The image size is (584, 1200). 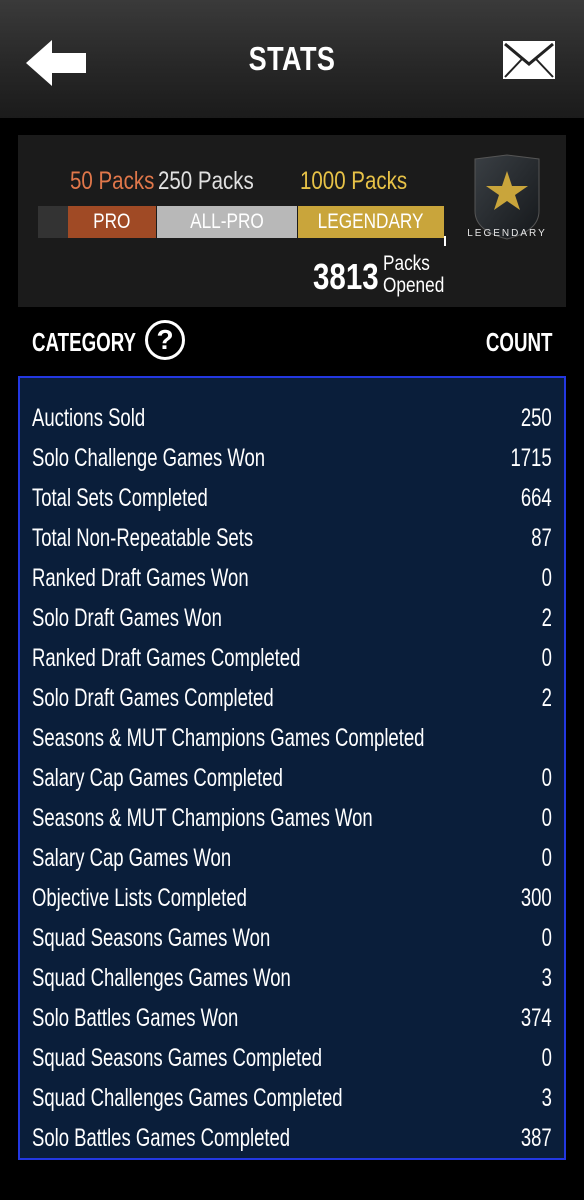 I want to click on row-category: Ranked Draft Games Won, so click(x=140, y=577).